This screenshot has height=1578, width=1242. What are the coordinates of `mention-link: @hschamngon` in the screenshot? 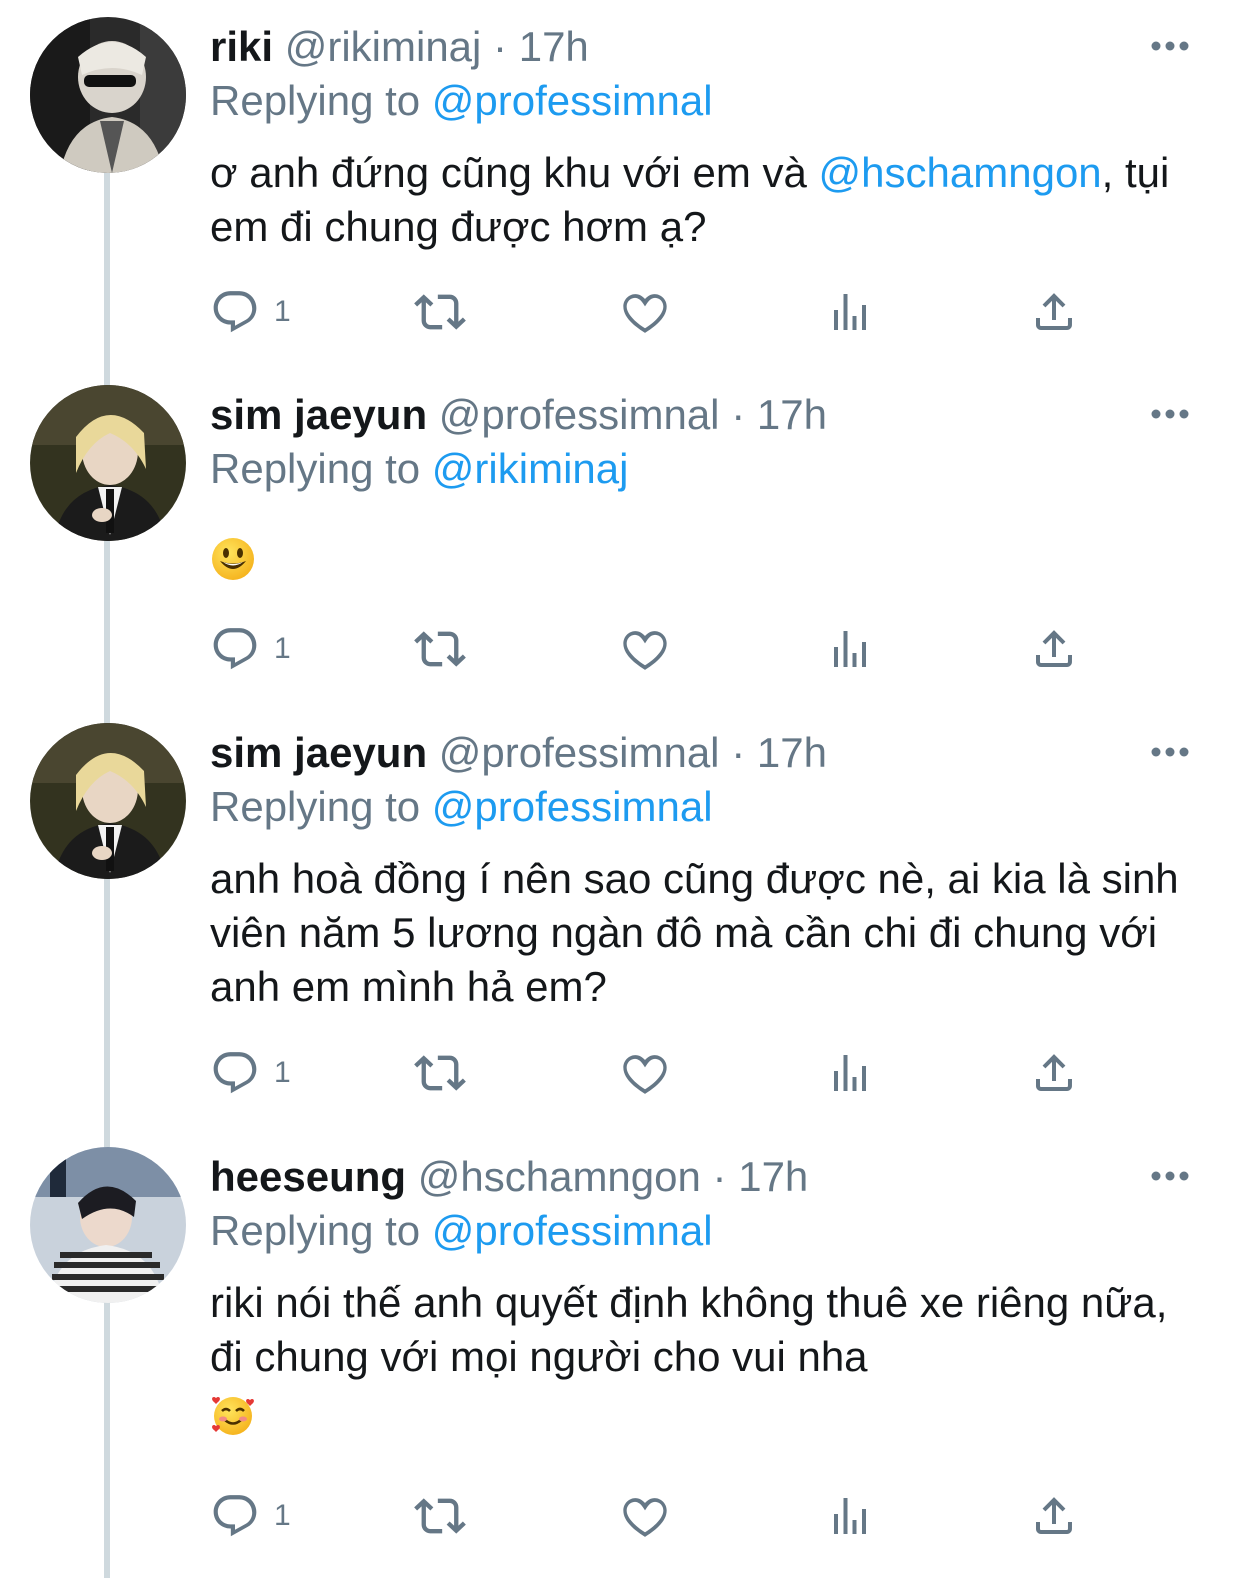 It's located at (960, 172).